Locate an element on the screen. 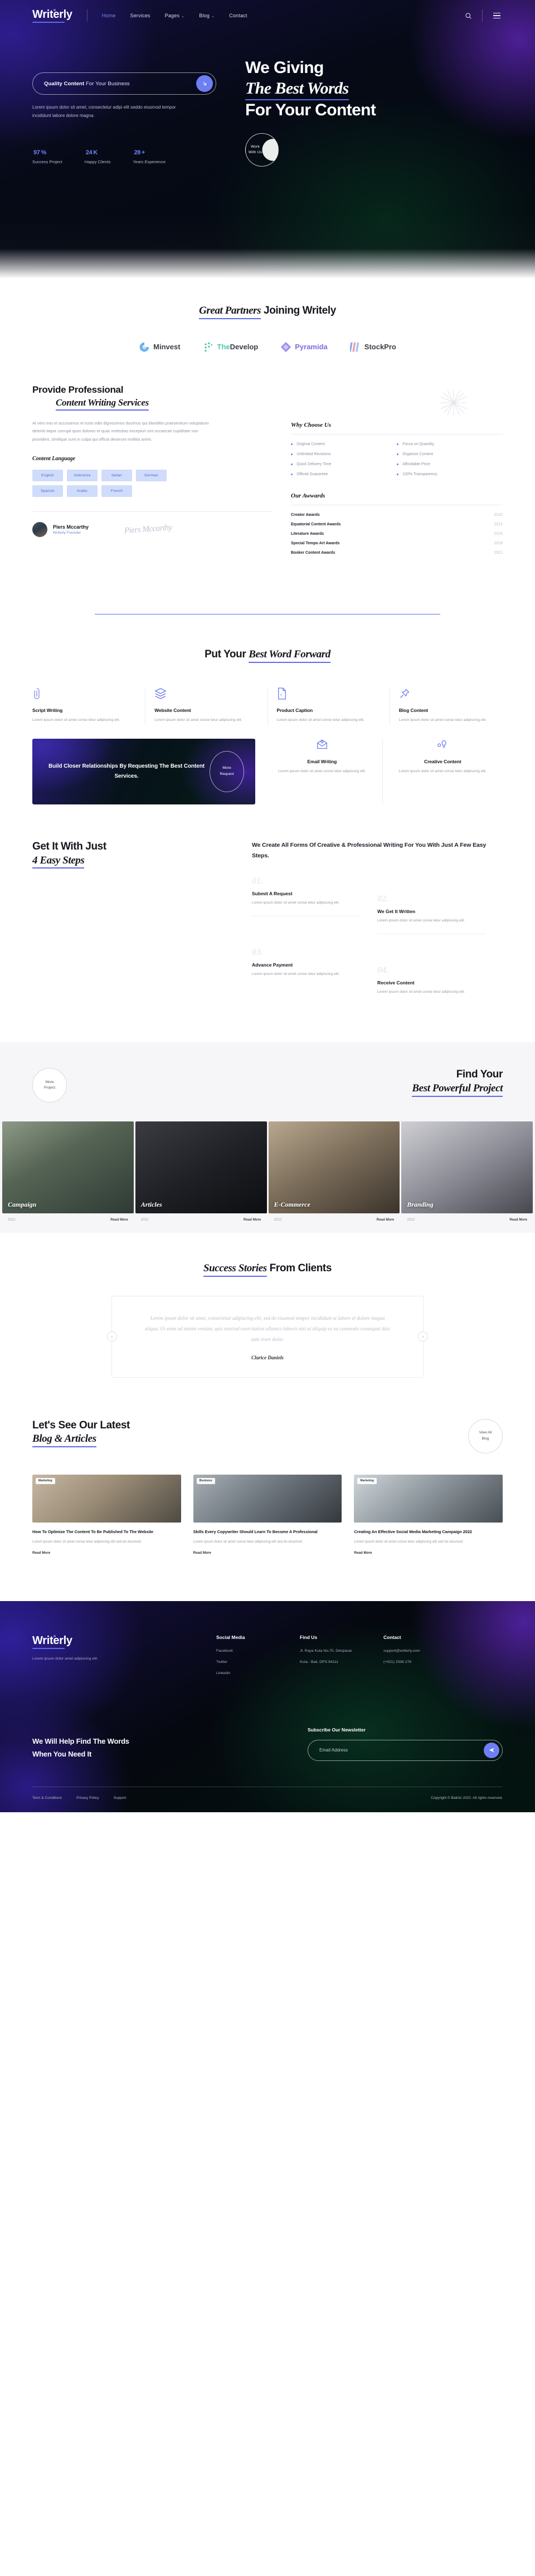 Image resolution: width=535 pixels, height=2576 pixels. paperclip-icon is located at coordinates (84, 694).